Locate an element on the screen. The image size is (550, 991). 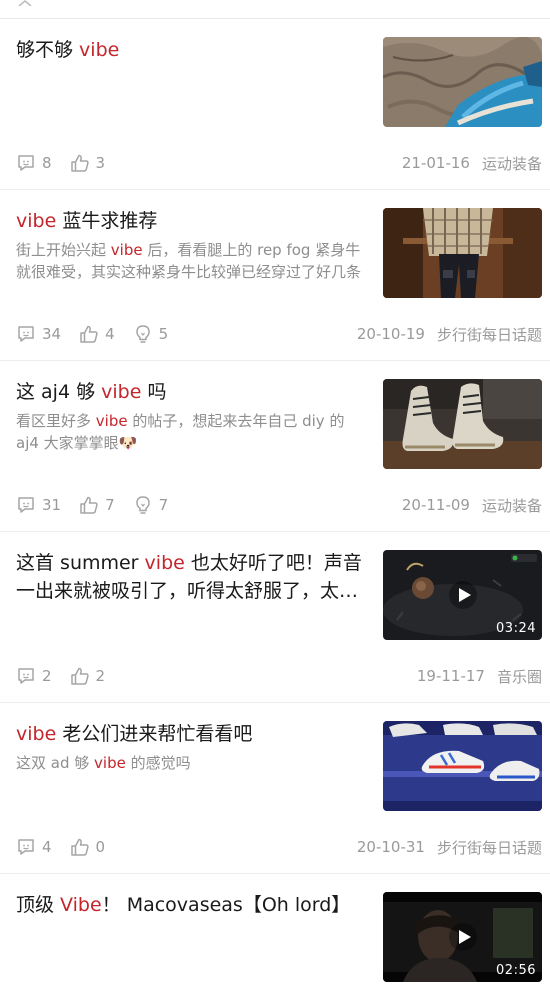
post-date: 20-10-19 is located at coordinates (390, 334).